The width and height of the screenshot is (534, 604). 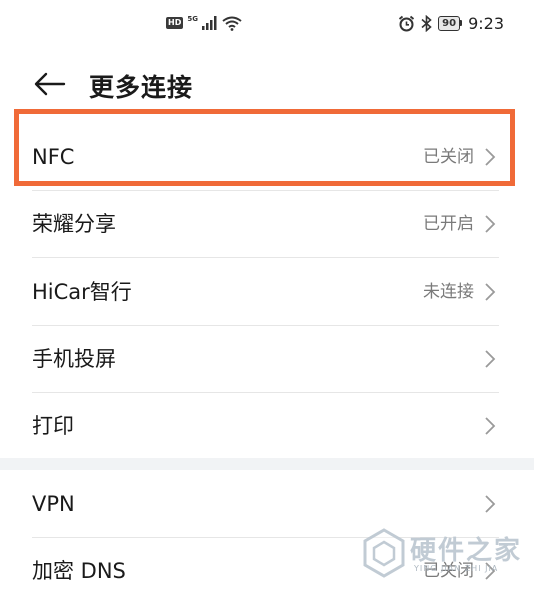 What do you see at coordinates (53, 157) in the screenshot?
I see `list-item-label: NFC` at bounding box center [53, 157].